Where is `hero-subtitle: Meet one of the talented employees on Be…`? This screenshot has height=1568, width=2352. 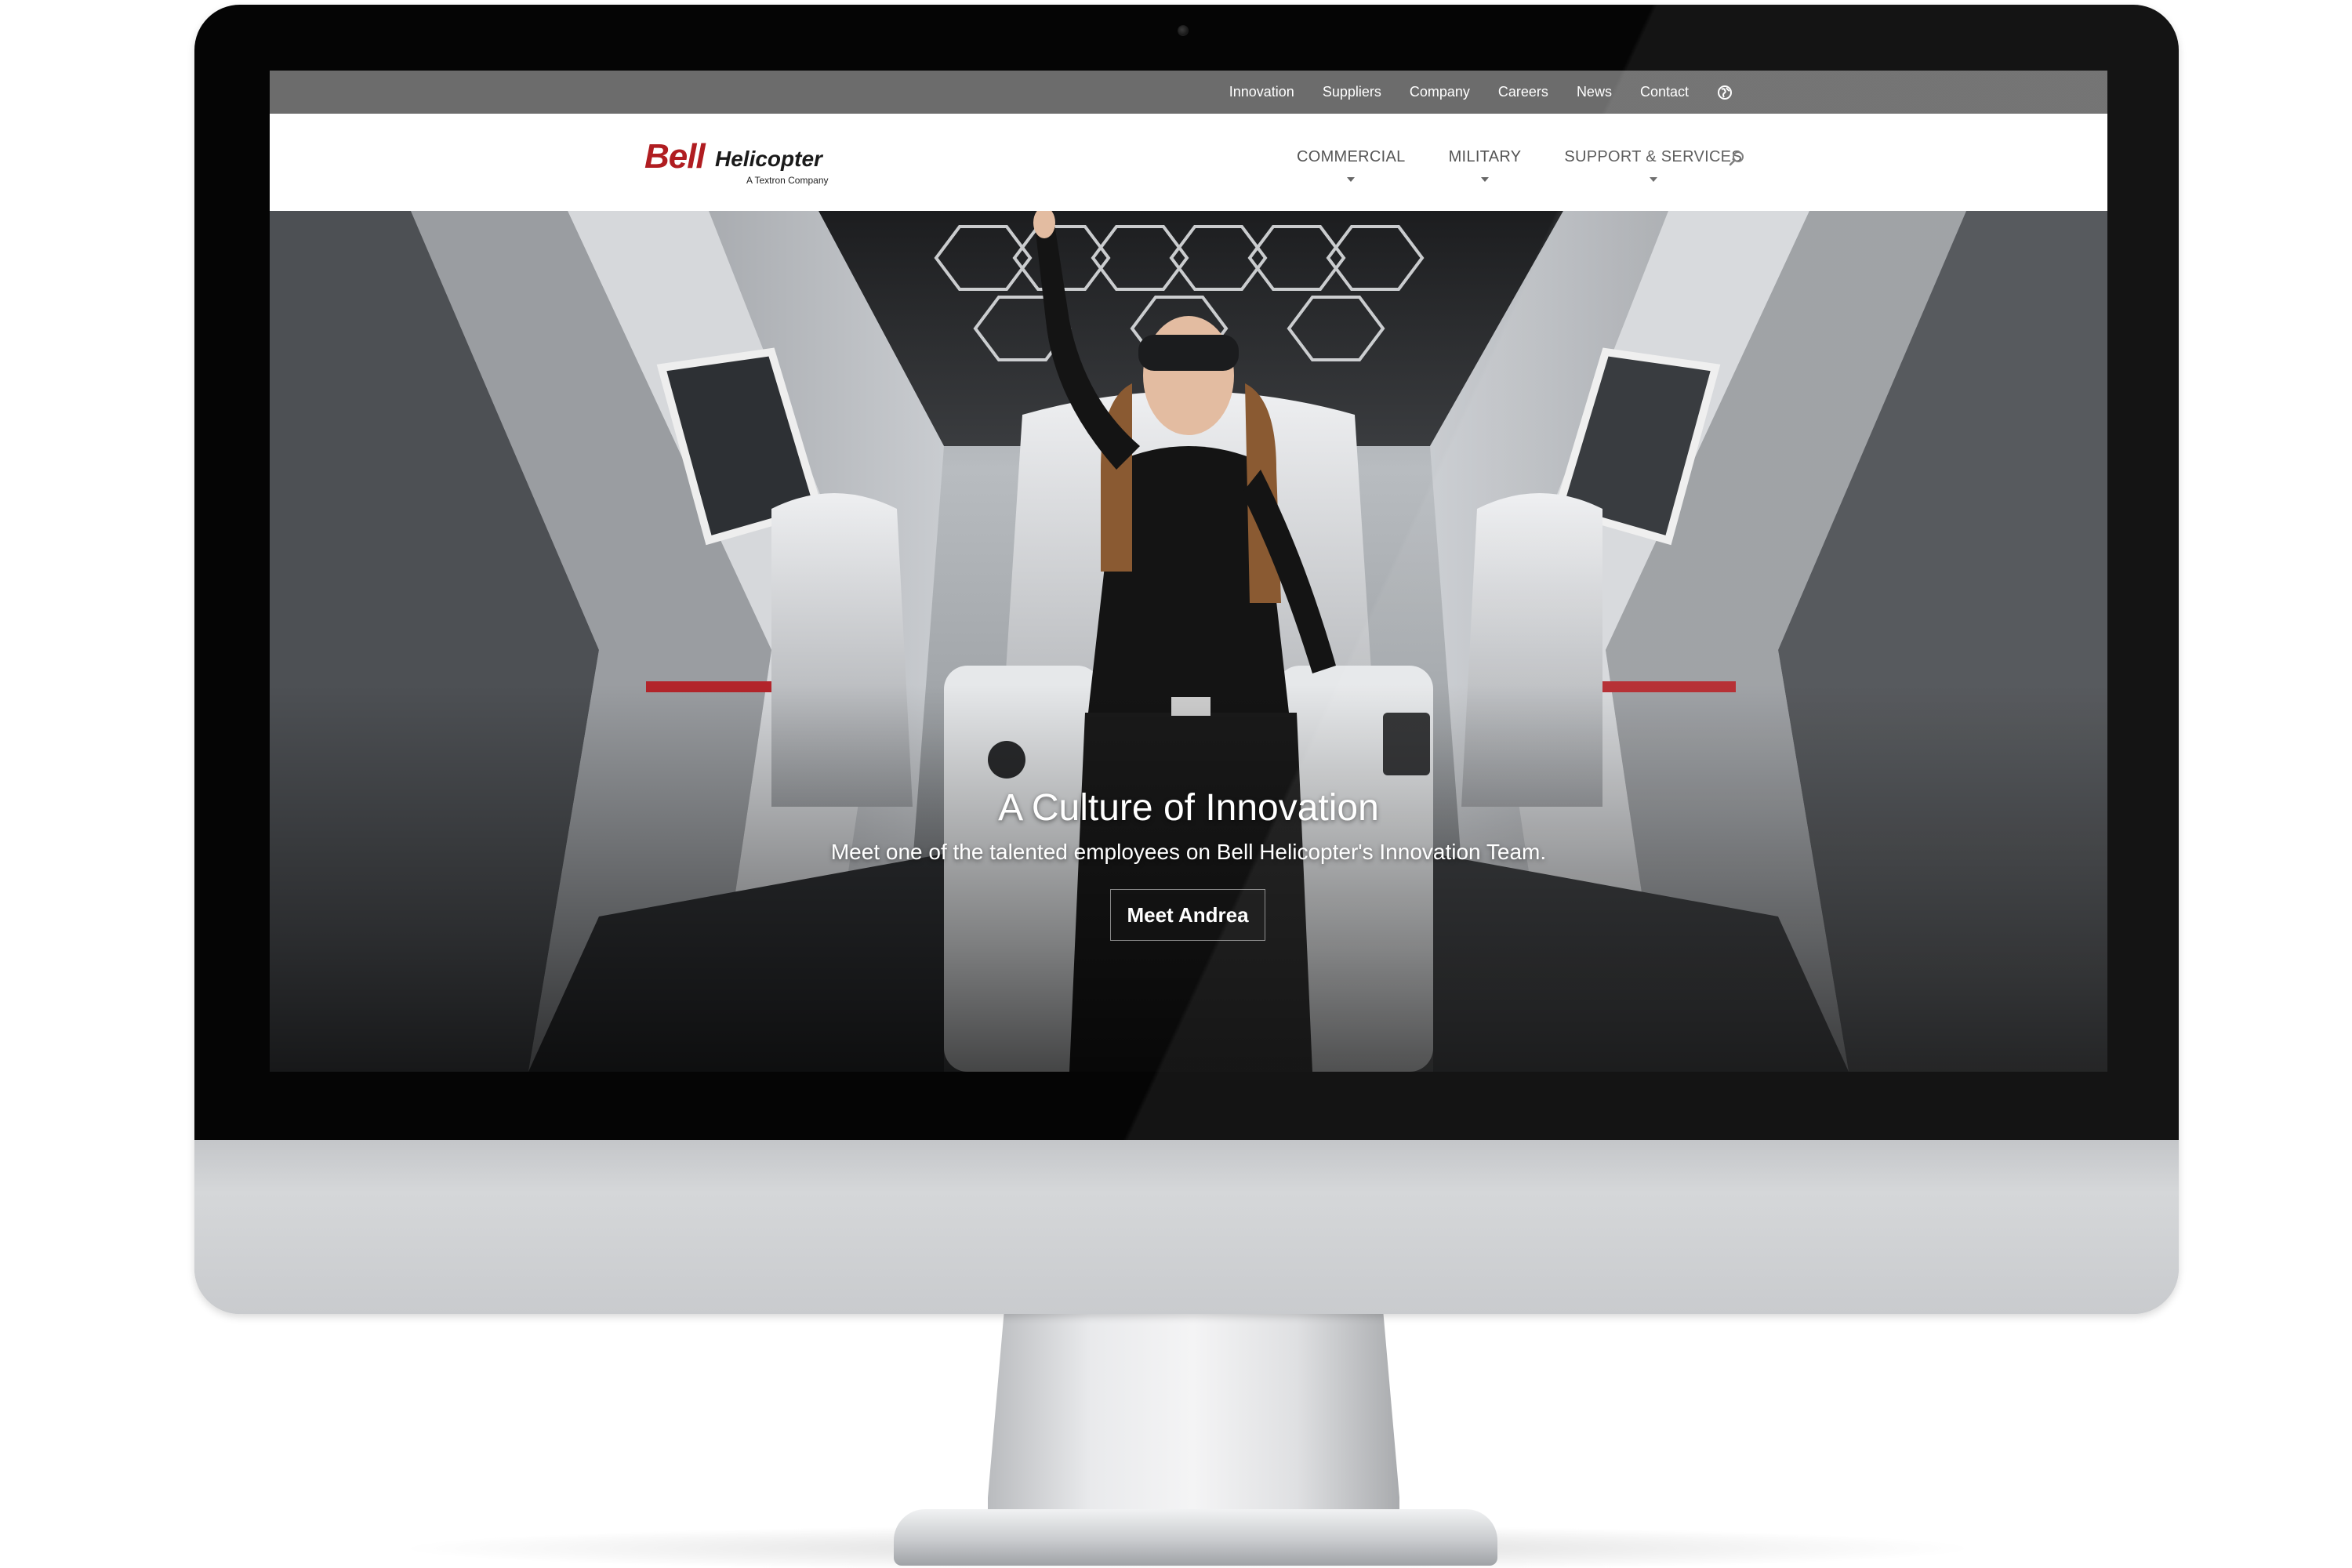
hero-subtitle: Meet one of the talented employees on Be… is located at coordinates (1188, 852).